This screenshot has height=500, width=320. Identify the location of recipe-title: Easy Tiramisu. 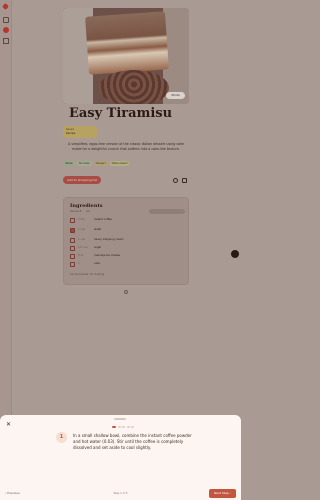
(120, 113).